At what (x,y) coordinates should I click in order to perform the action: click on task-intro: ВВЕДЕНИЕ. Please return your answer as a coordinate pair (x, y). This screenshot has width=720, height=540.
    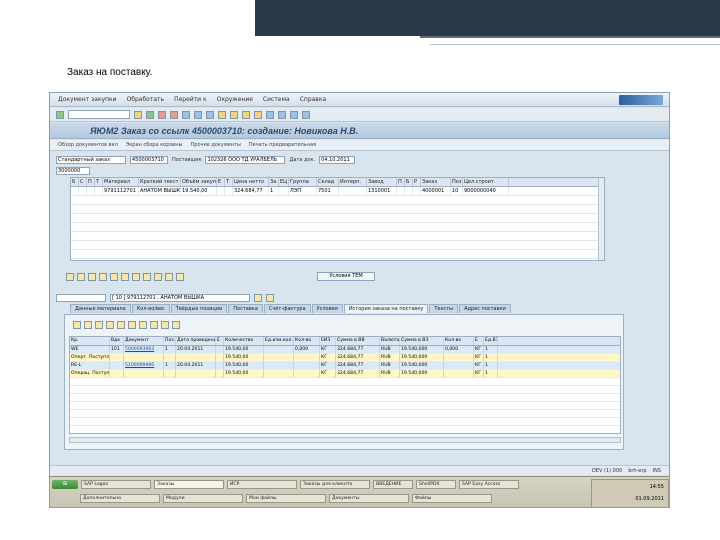
    Looking at the image, I should click on (393, 484).